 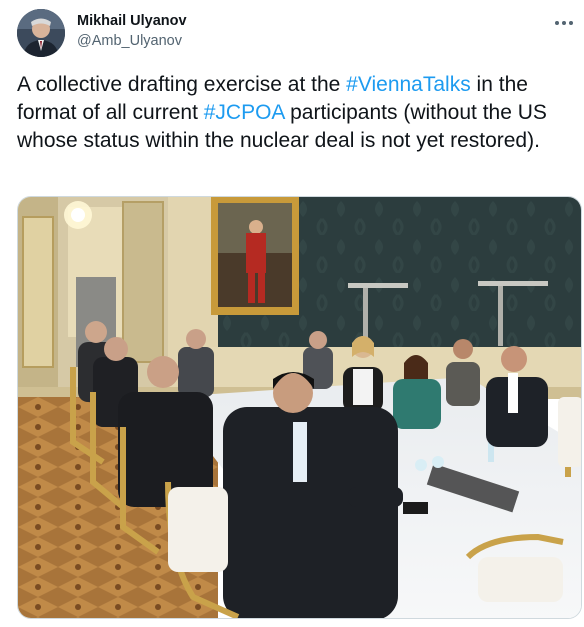 I want to click on author-handle: @Amb_Ulyanov, so click(x=132, y=41).